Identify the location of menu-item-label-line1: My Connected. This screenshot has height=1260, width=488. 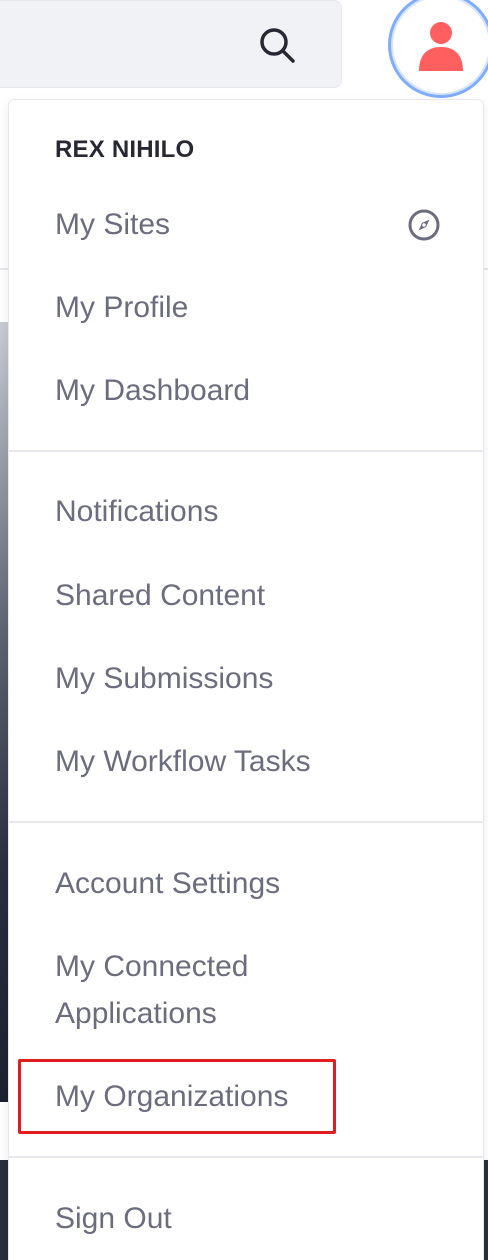
(152, 966).